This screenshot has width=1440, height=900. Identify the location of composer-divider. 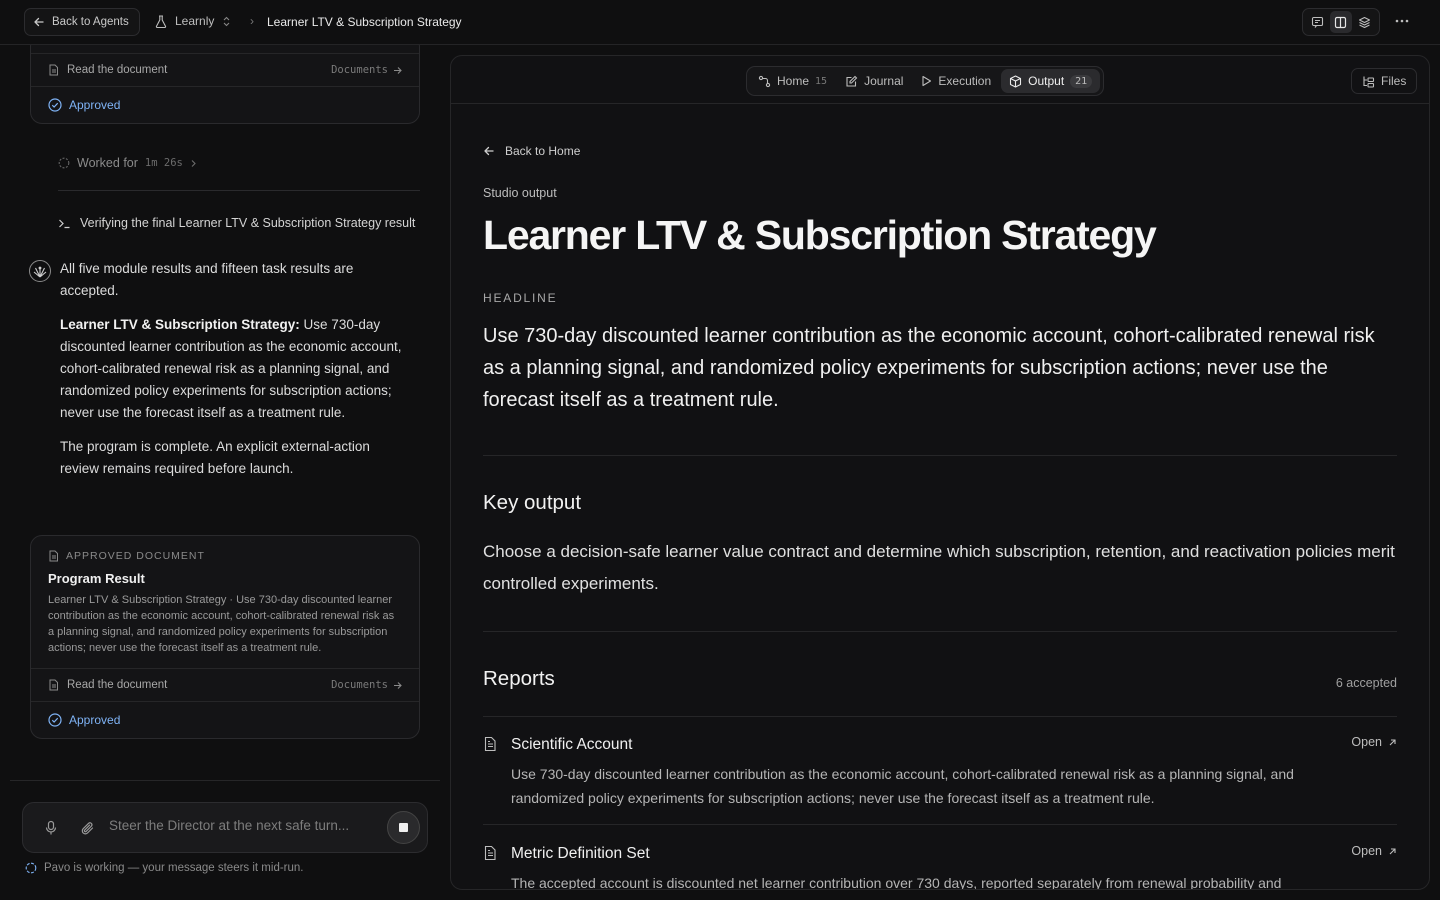
(225, 780).